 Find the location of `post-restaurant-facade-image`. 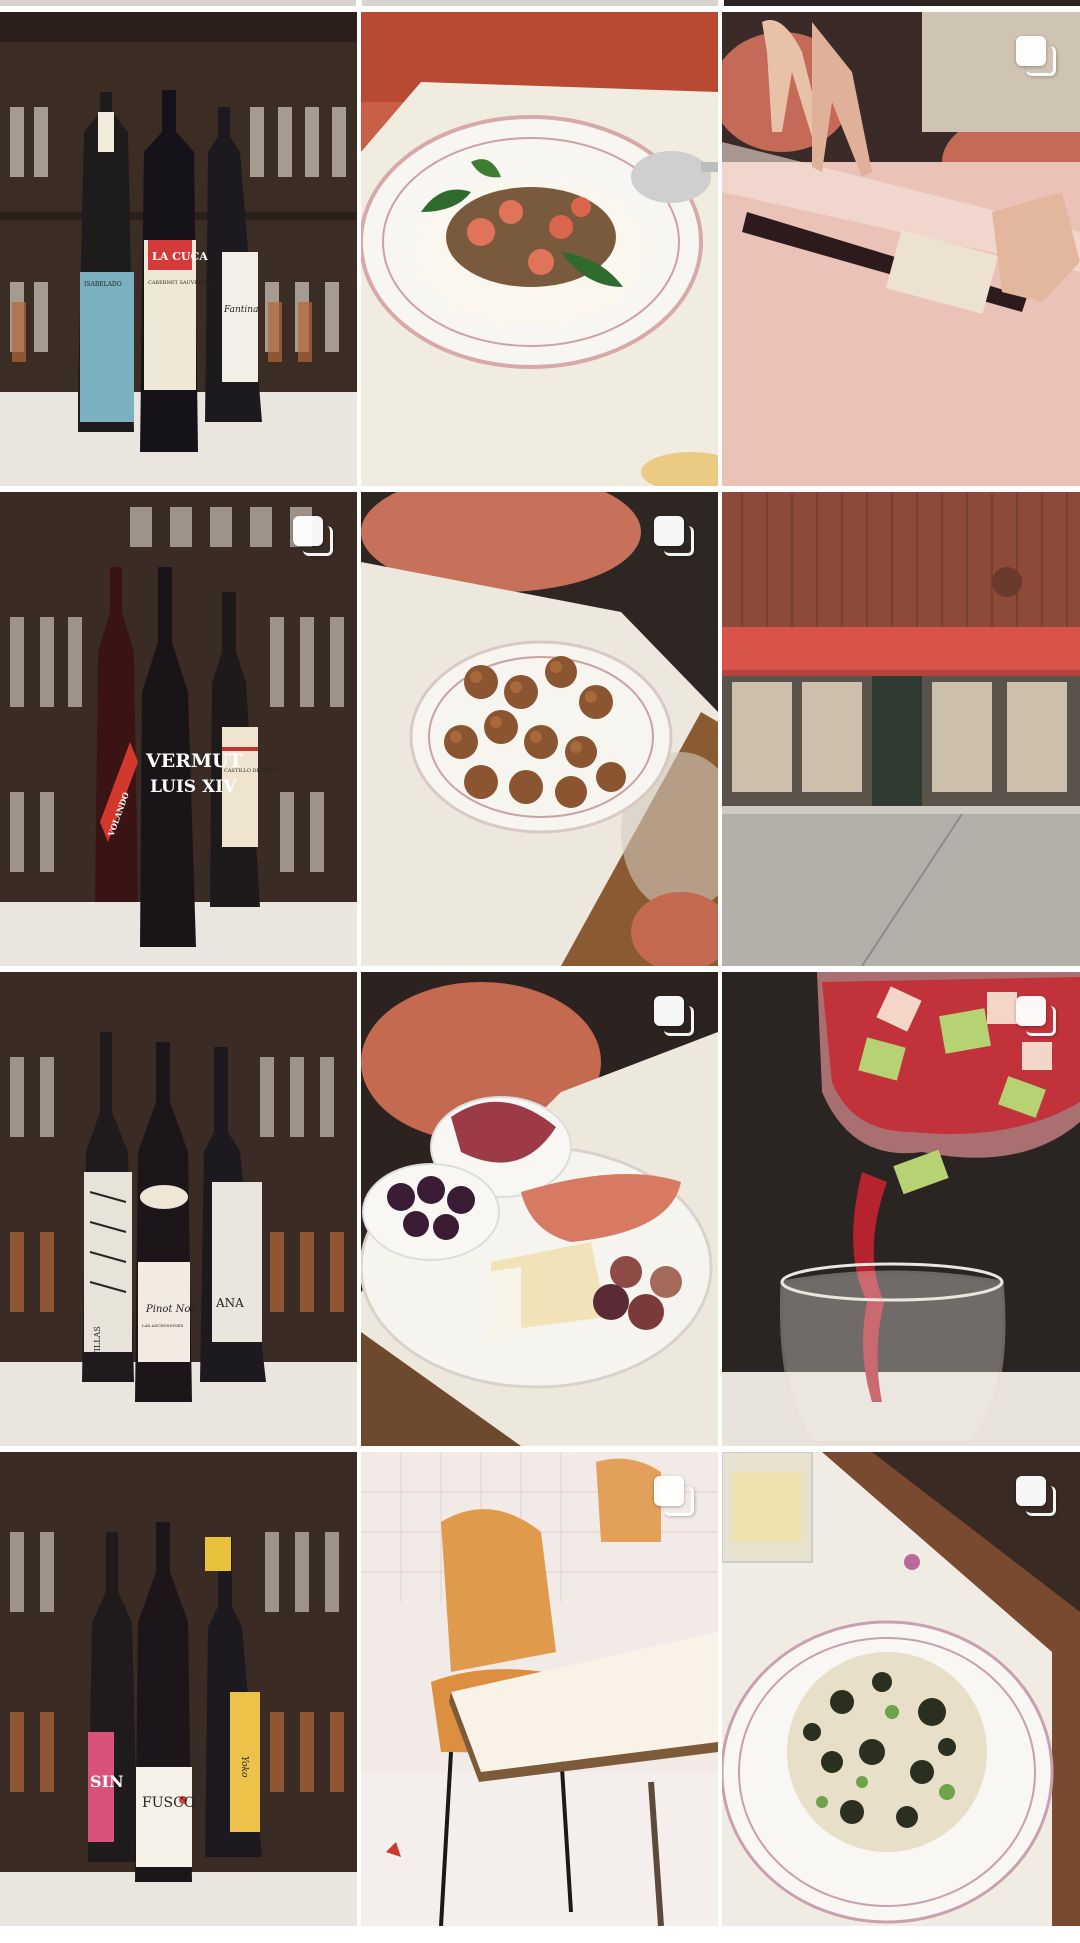

post-restaurant-facade-image is located at coordinates (901, 729).